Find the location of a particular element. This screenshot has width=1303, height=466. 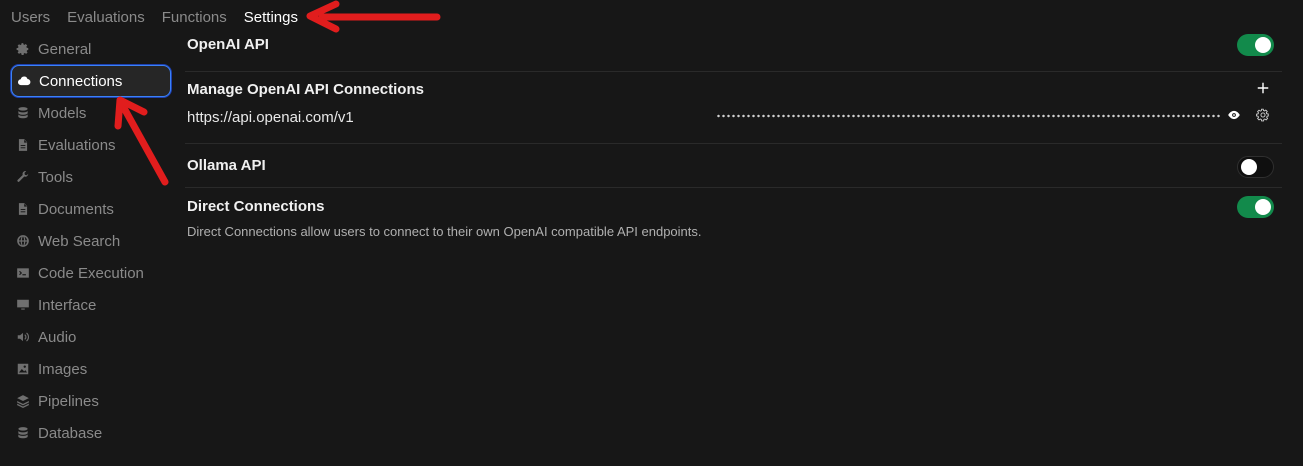

sidebar-item-documents: Documents is located at coordinates (91, 209).